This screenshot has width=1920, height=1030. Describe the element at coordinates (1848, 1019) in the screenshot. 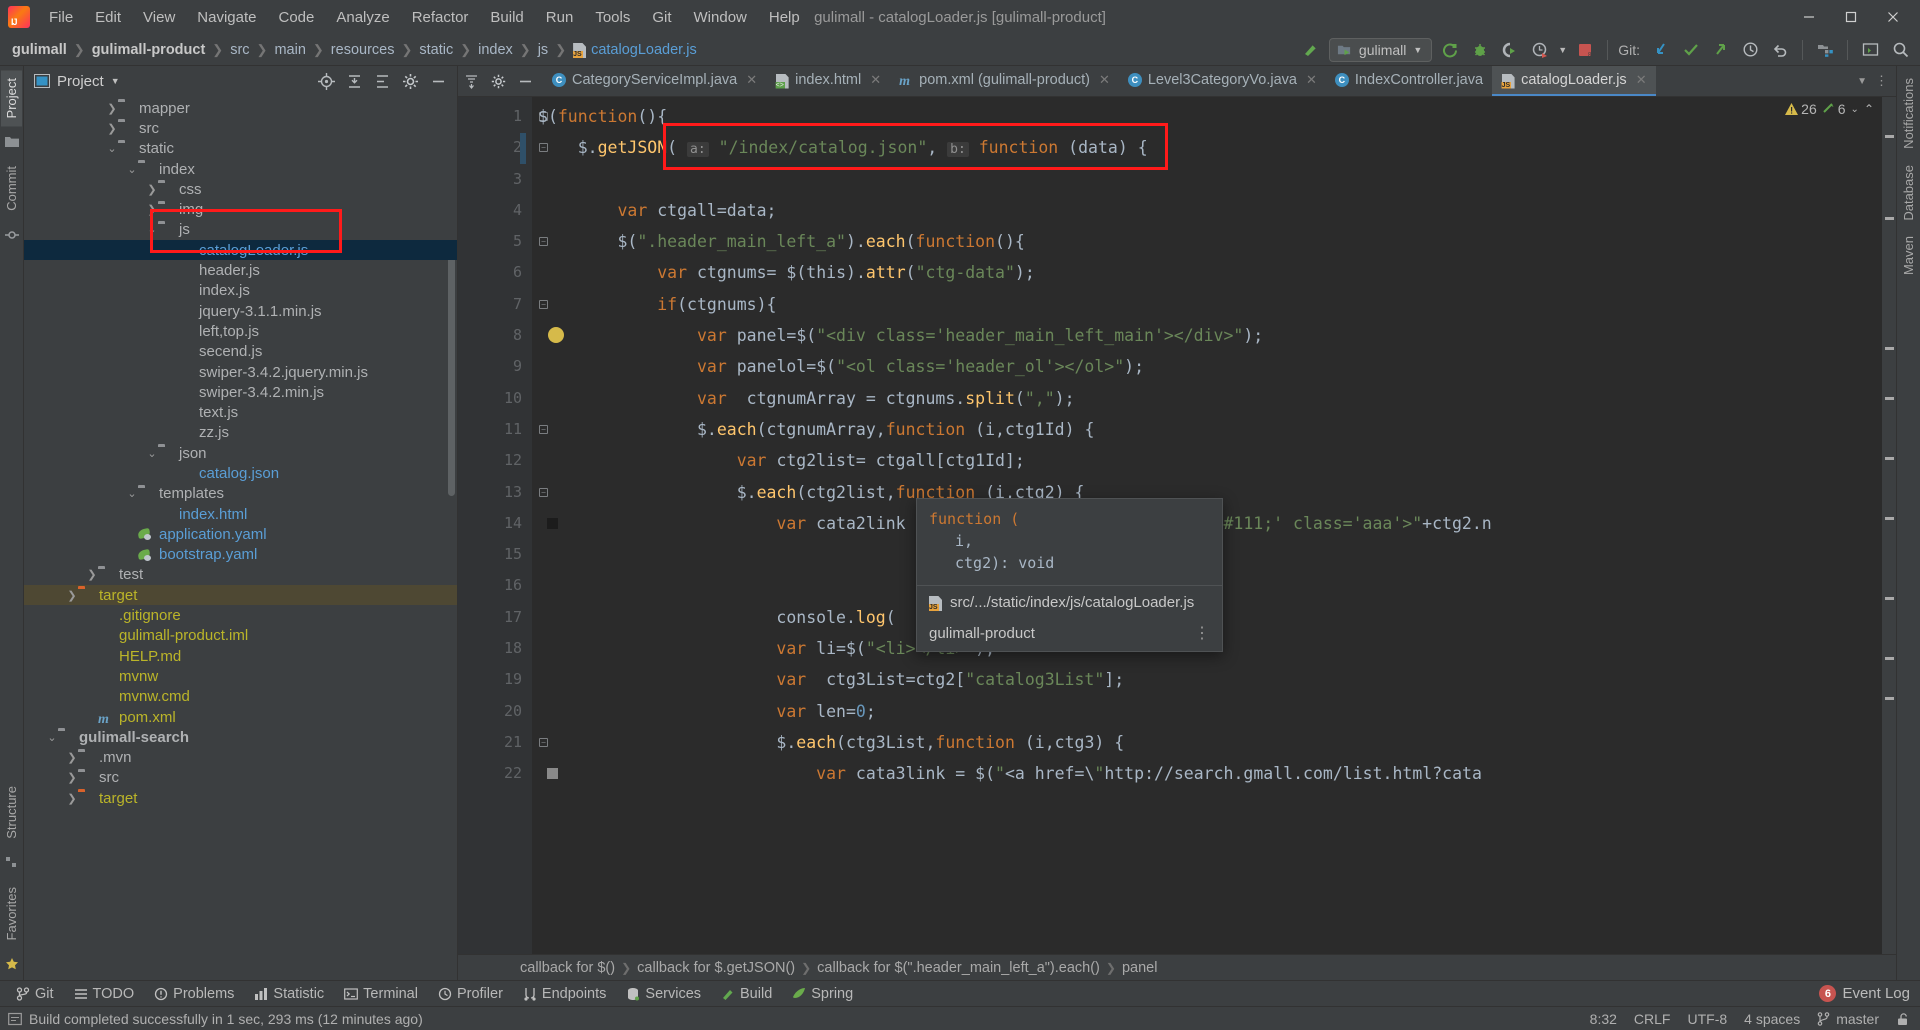

I see `git-branch-widget: master` at that location.